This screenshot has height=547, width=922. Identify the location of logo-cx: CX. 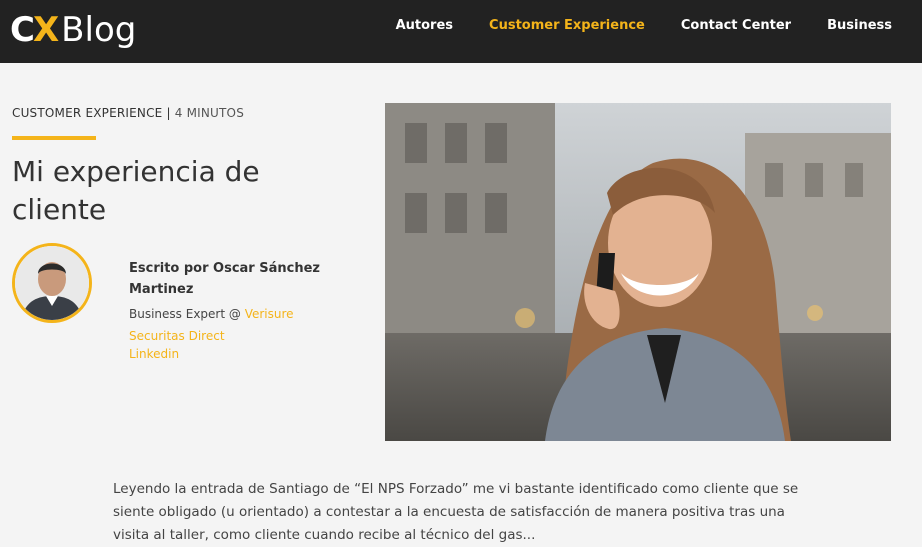
(34, 30).